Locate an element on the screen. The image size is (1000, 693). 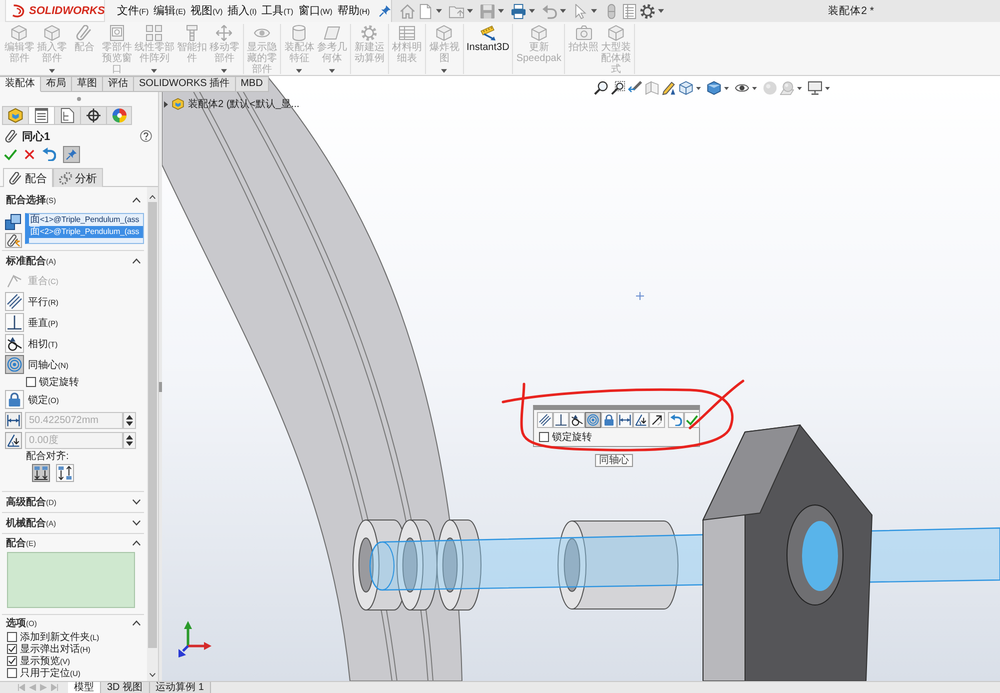
logo: SOLIDWORKS is located at coordinates (55, 11).